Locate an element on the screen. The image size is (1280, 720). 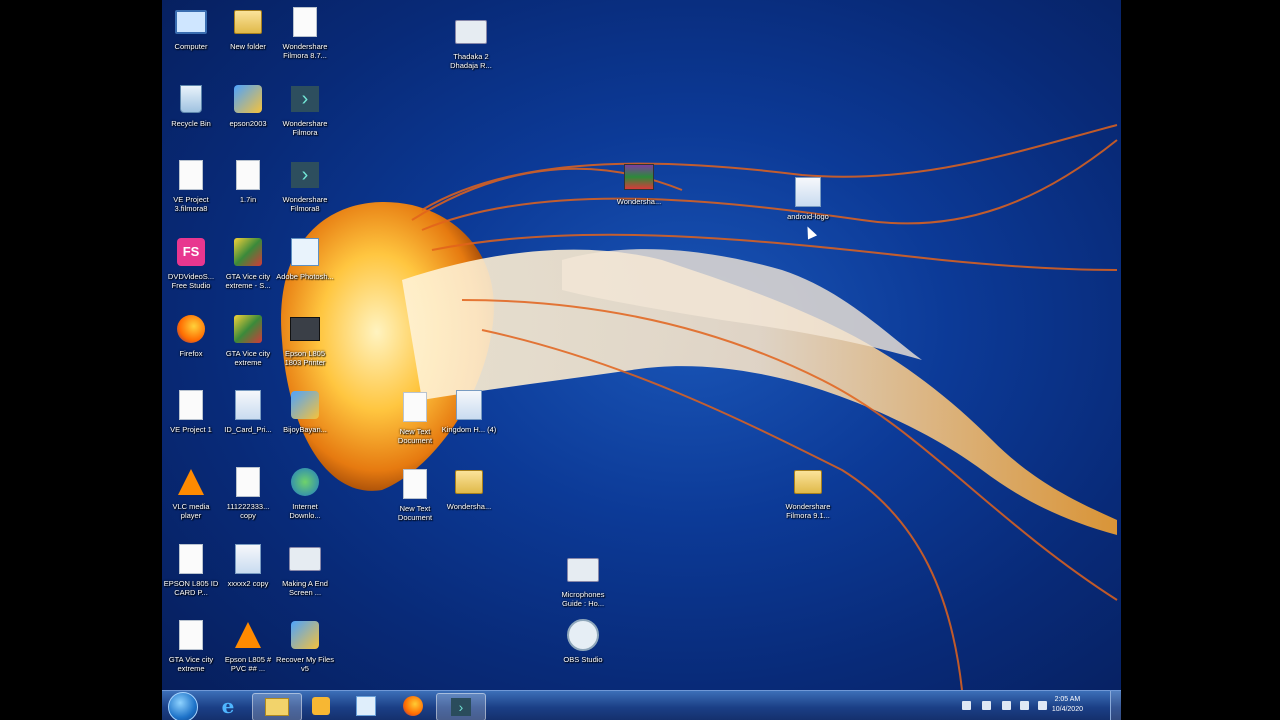
tray-network-icon is located at coordinates (1024, 705).